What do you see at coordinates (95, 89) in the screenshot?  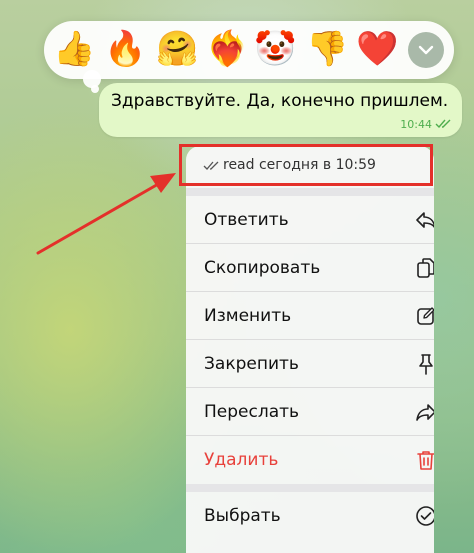 I see `reaction-bar-tail-dot` at bounding box center [95, 89].